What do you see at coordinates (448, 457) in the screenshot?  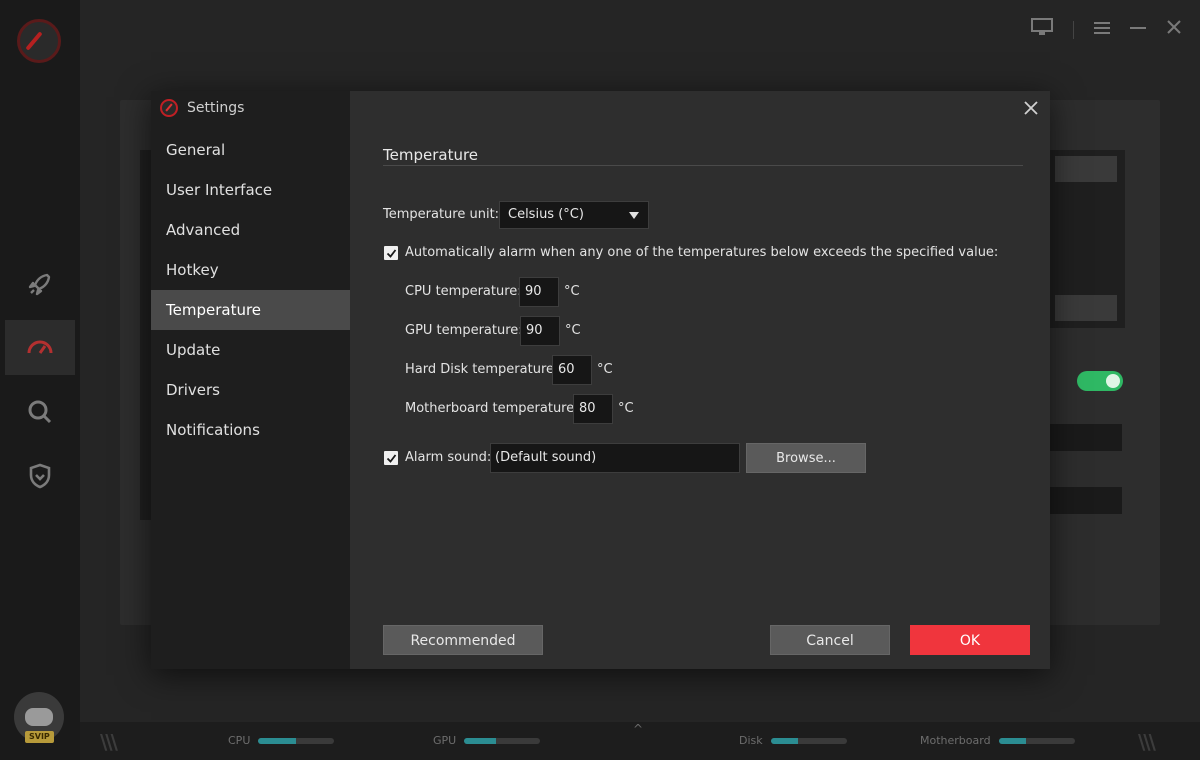 I see `alarm-sound-label: Alarm sound:` at bounding box center [448, 457].